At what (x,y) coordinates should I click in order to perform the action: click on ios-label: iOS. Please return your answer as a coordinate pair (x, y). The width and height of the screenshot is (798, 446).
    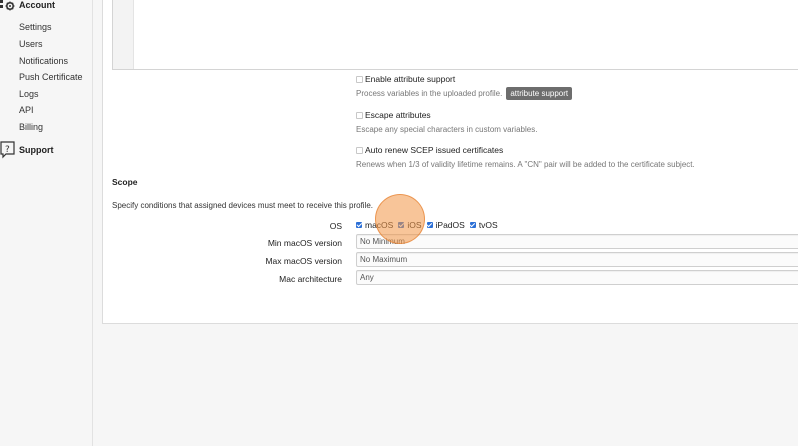
    Looking at the image, I should click on (414, 225).